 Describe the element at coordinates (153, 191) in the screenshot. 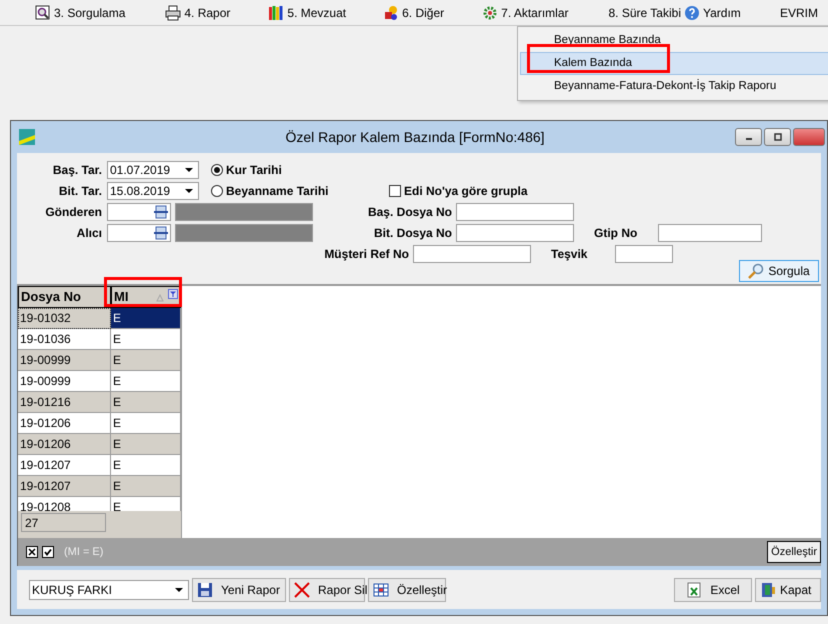

I see `date-picker: 15.08.2019` at that location.